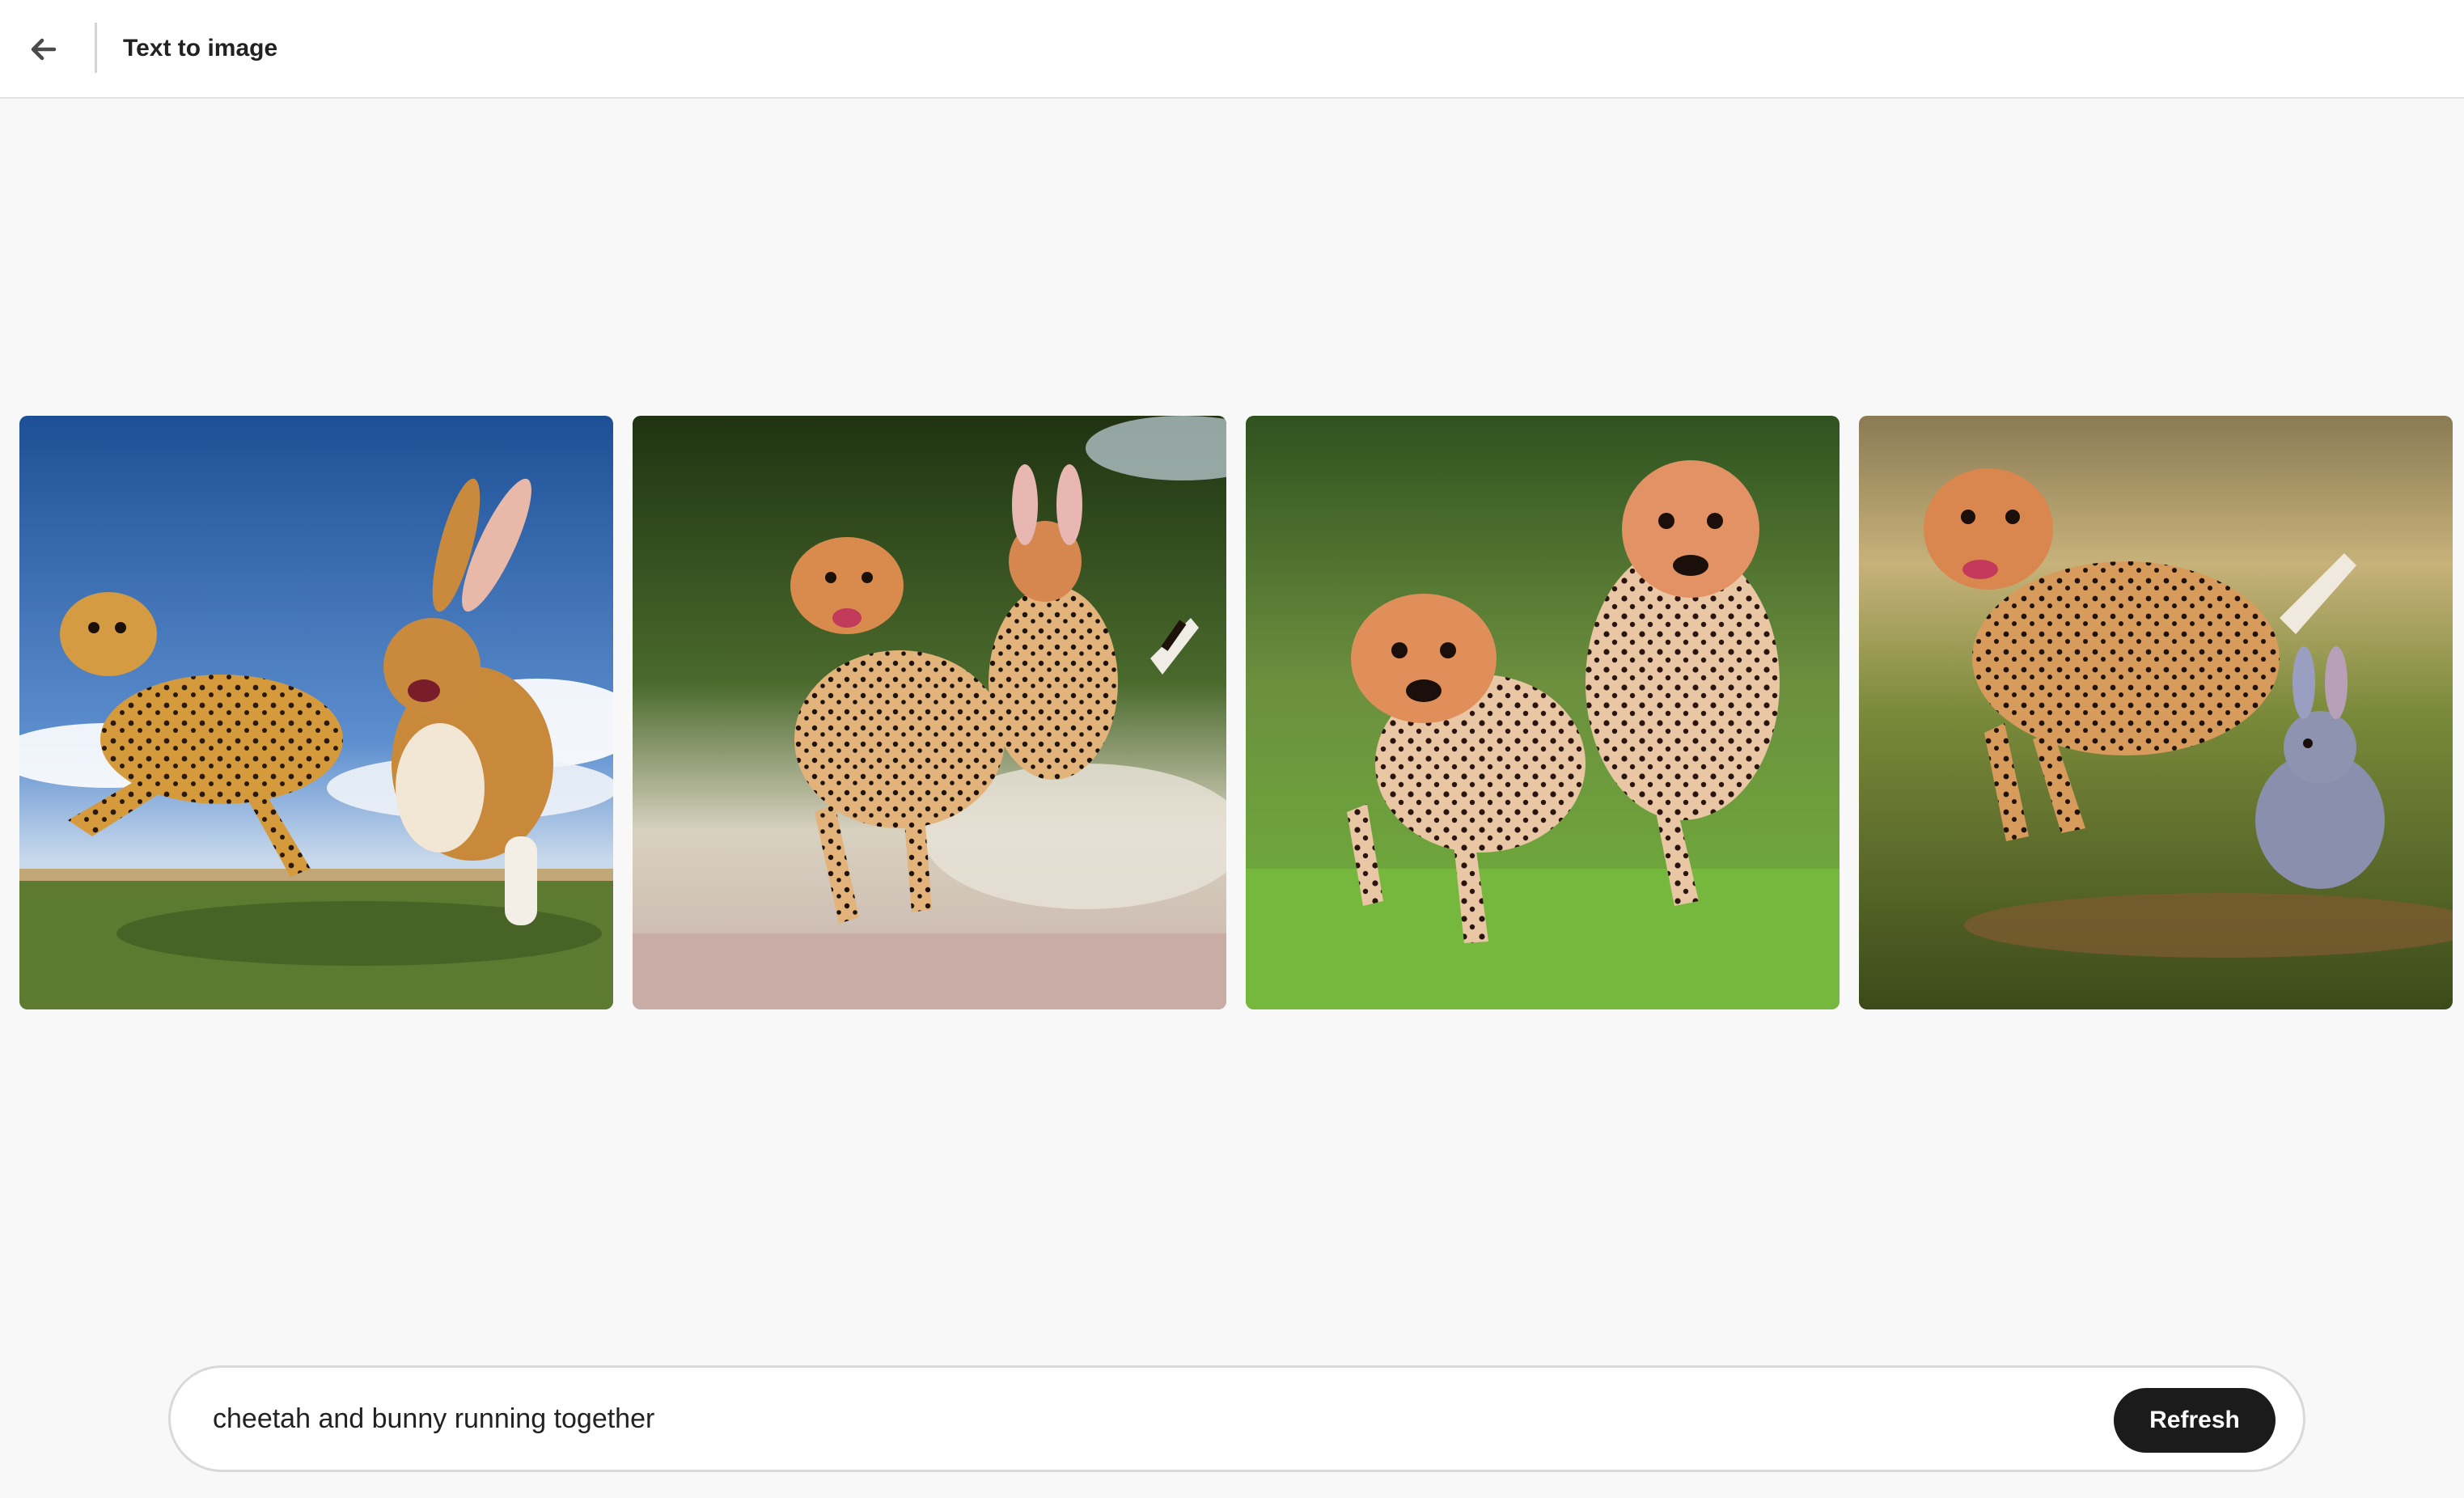 This screenshot has width=2464, height=1498. Describe the element at coordinates (2195, 1420) in the screenshot. I see `refresh-button: Refresh` at that location.